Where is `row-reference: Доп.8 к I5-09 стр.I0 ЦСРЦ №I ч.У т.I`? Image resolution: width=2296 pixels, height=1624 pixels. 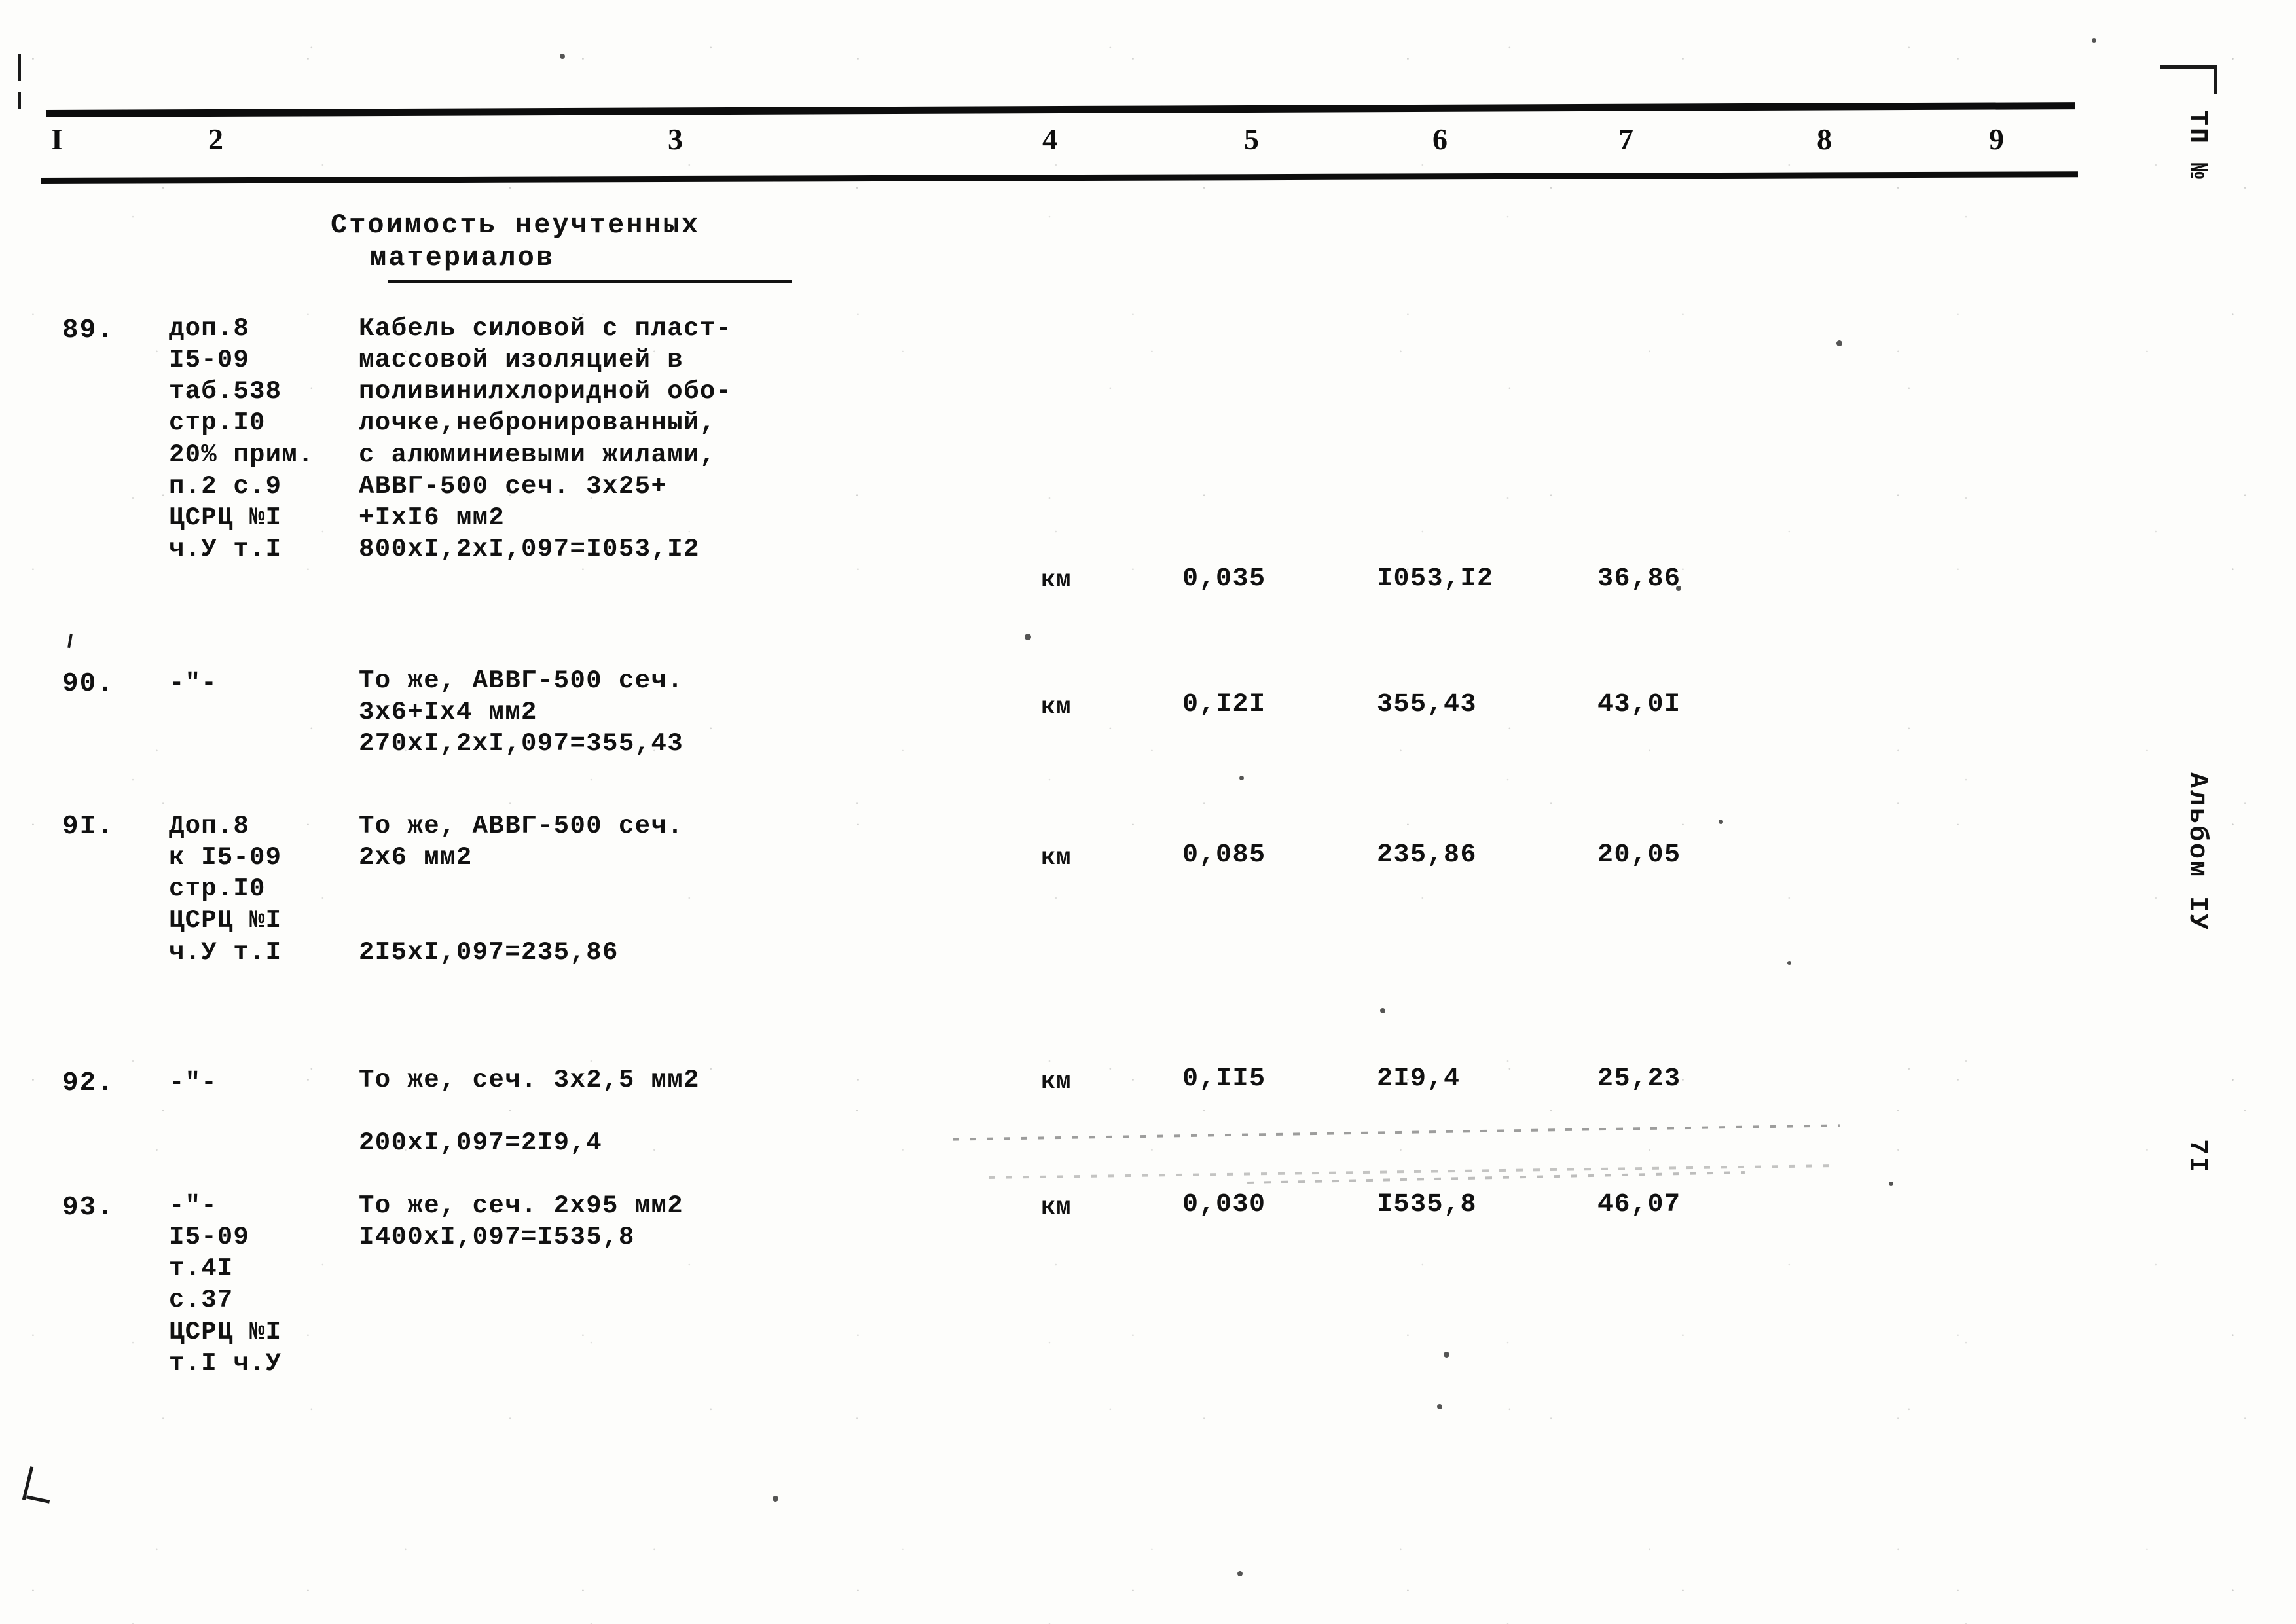 row-reference: Доп.8 к I5-09 стр.I0 ЦСРЦ №I ч.У т.I is located at coordinates (225, 889).